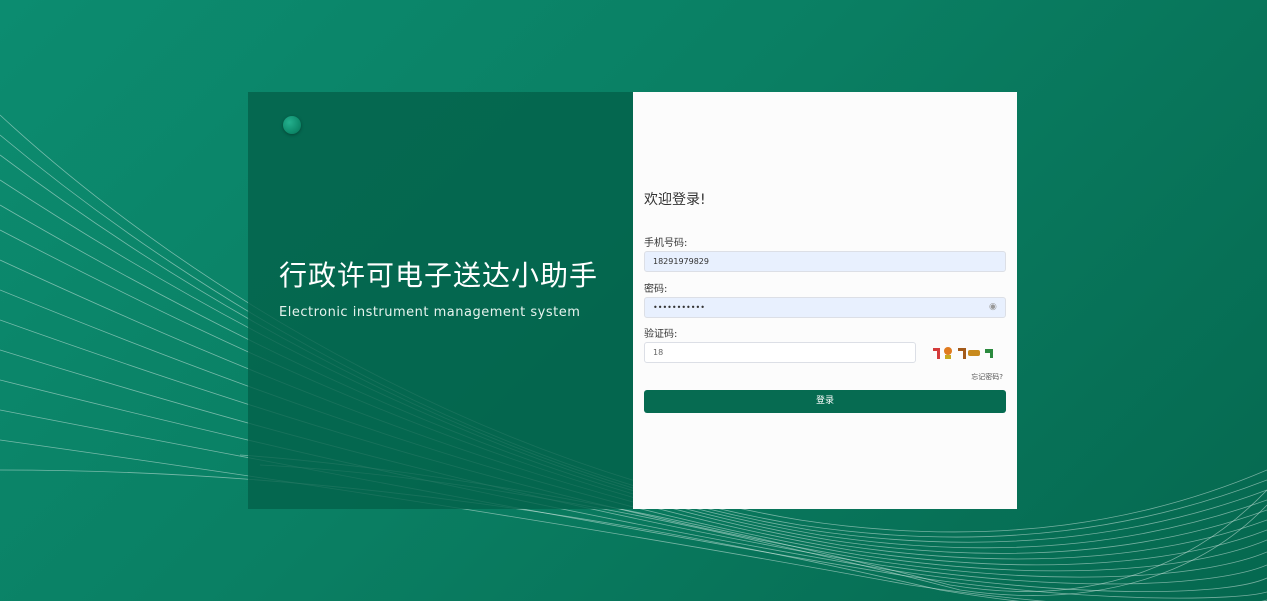  I want to click on password-value: •••••••••••, so click(679, 307).